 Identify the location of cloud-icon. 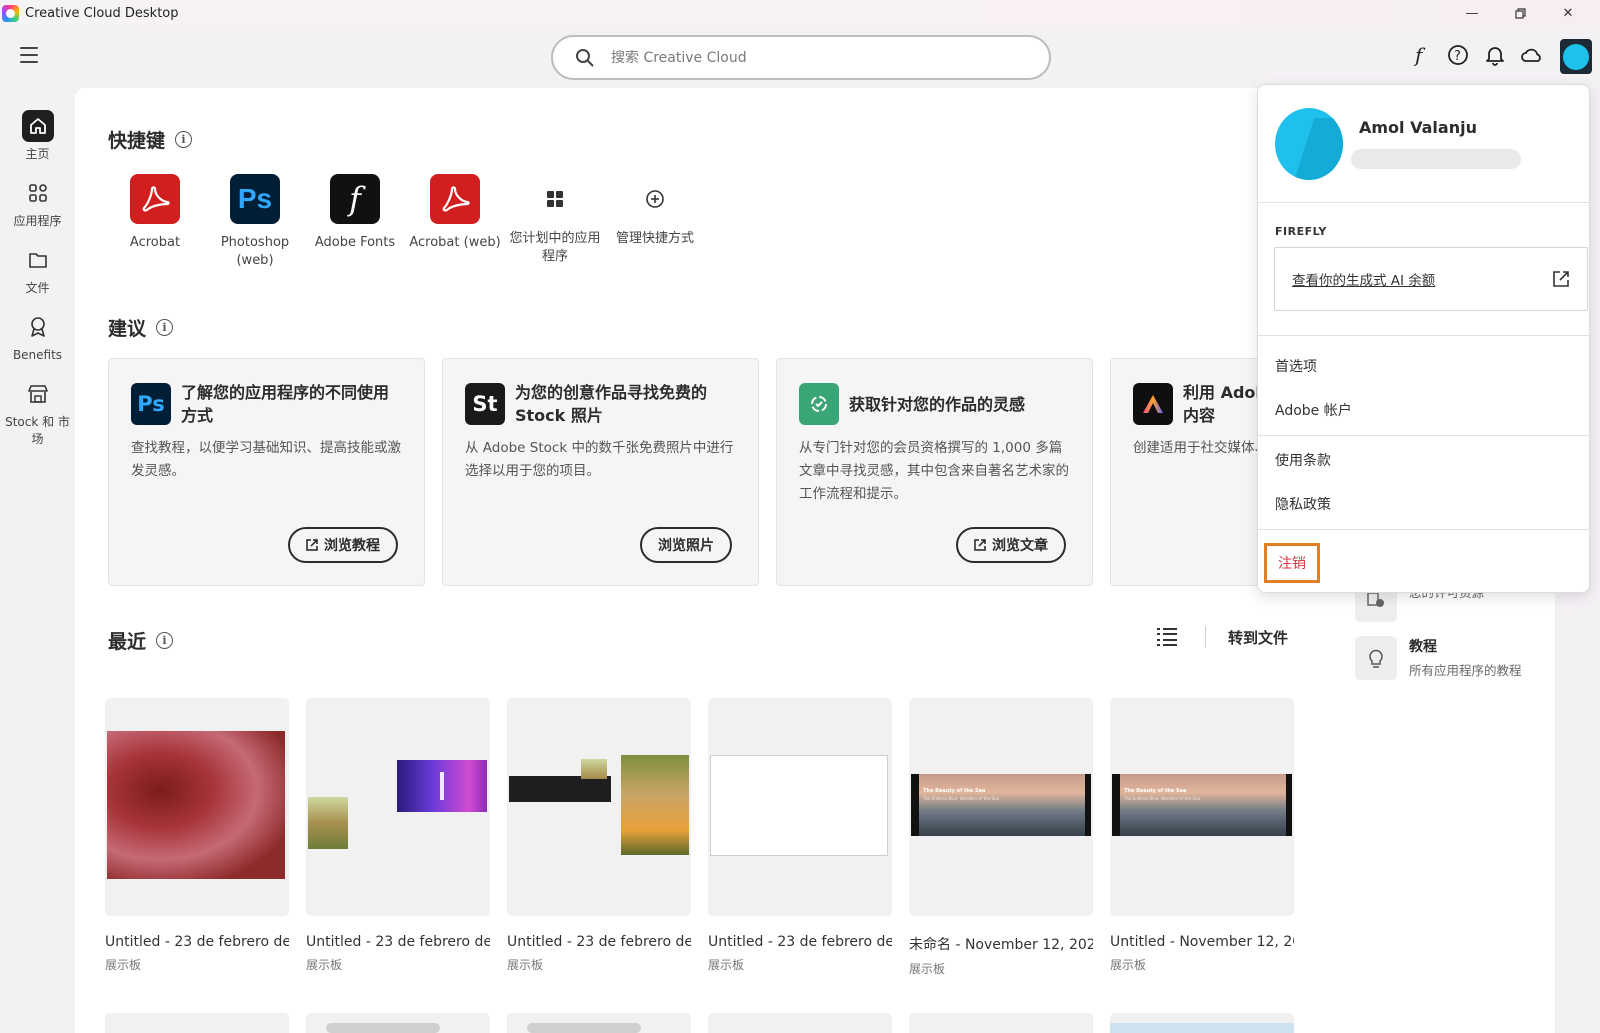
(1532, 55).